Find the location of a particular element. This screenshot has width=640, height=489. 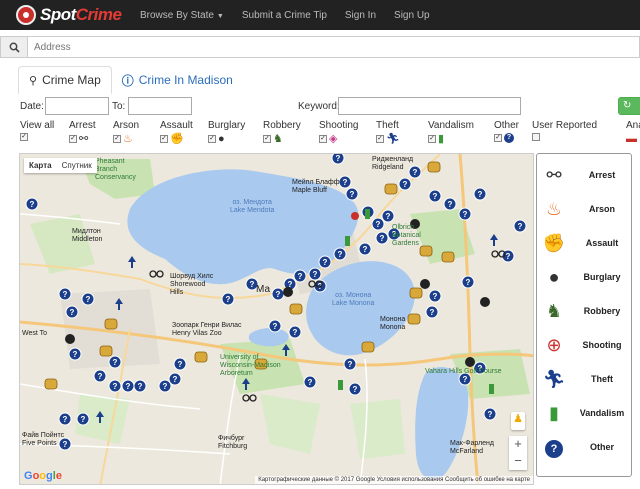

address-input is located at coordinates (334, 47).